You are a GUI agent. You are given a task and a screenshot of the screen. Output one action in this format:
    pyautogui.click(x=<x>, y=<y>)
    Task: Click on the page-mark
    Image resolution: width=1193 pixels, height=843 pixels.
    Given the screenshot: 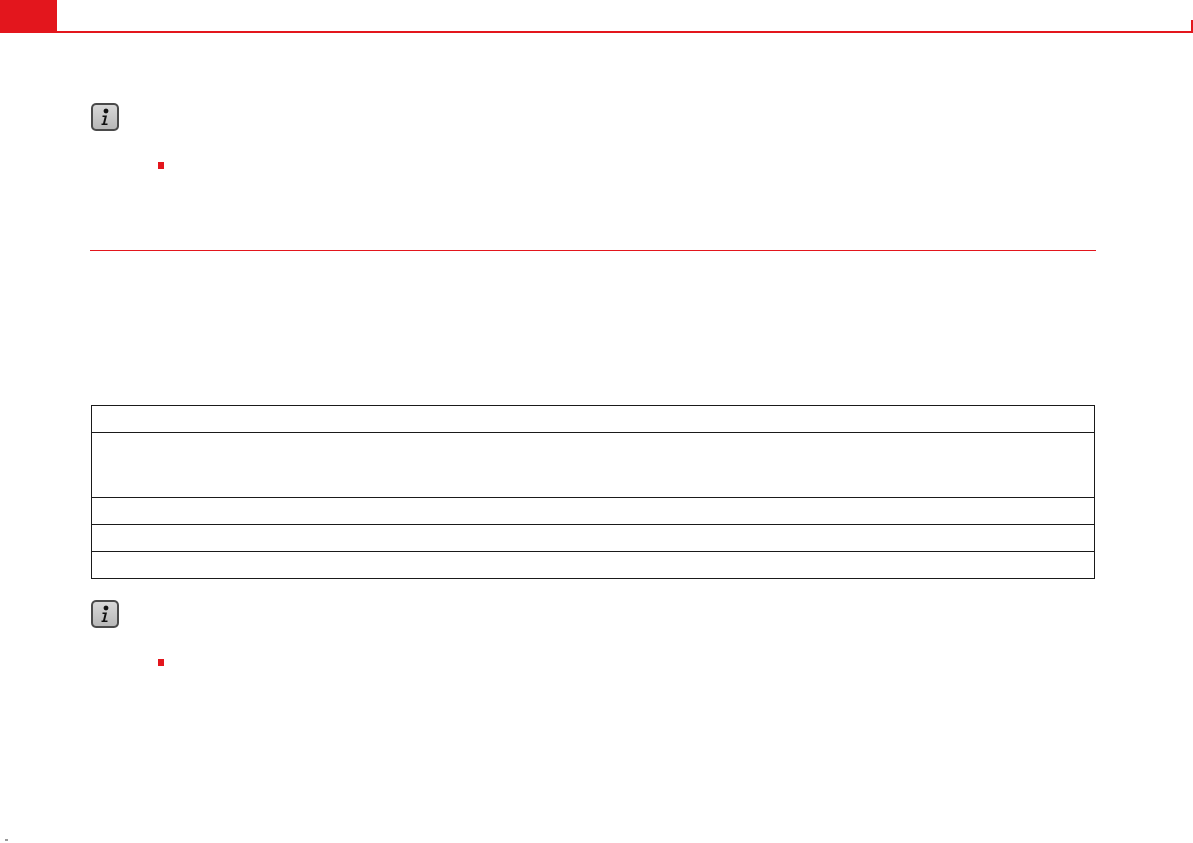 What is the action you would take?
    pyautogui.click(x=6, y=840)
    